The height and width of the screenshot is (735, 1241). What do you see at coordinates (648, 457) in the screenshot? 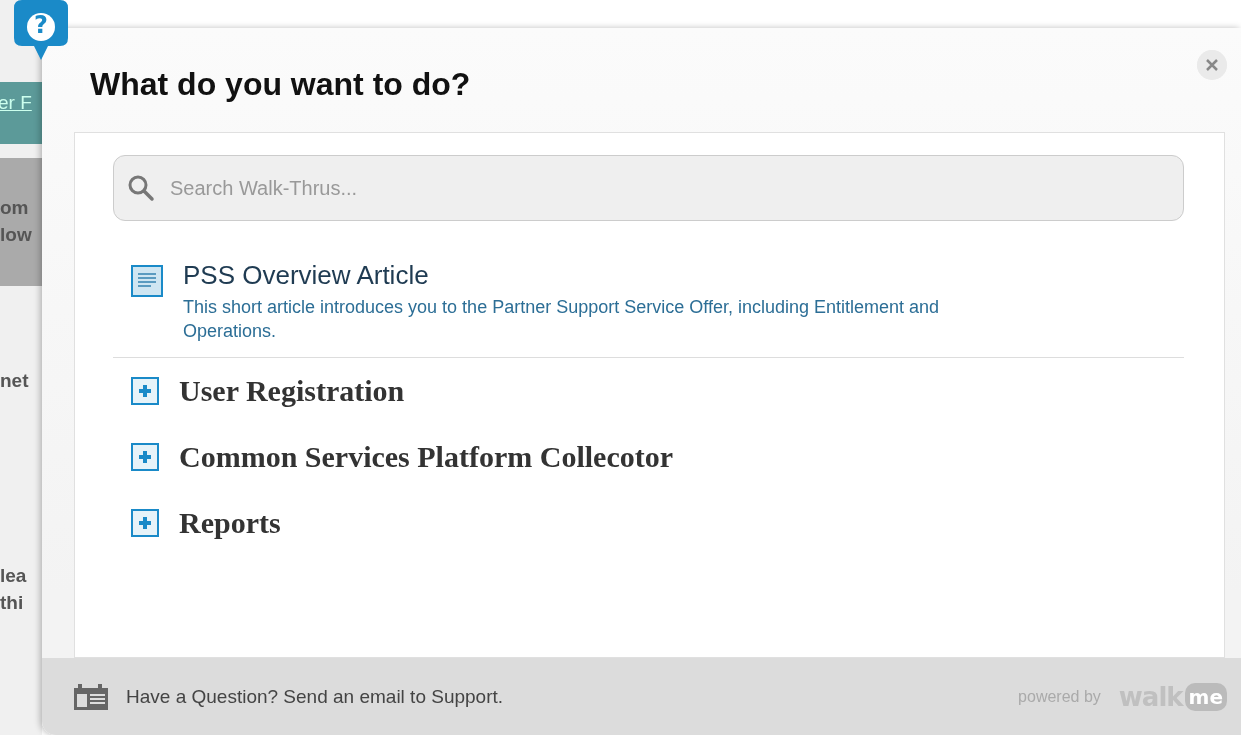
I see `section-item: Common Services Platform Collecotor` at bounding box center [648, 457].